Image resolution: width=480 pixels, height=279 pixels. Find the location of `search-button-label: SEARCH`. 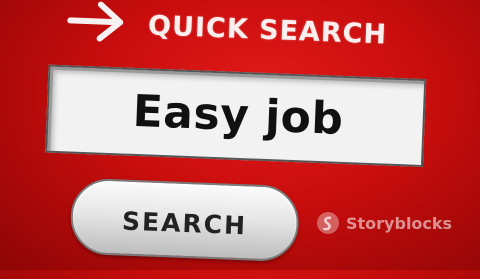

search-button-label: SEARCH is located at coordinates (184, 223).